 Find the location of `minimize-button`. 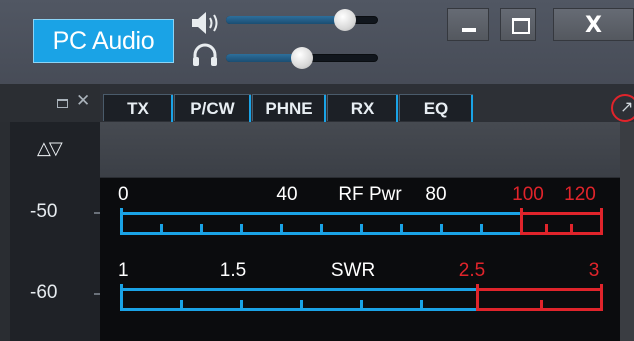

minimize-button is located at coordinates (468, 24).